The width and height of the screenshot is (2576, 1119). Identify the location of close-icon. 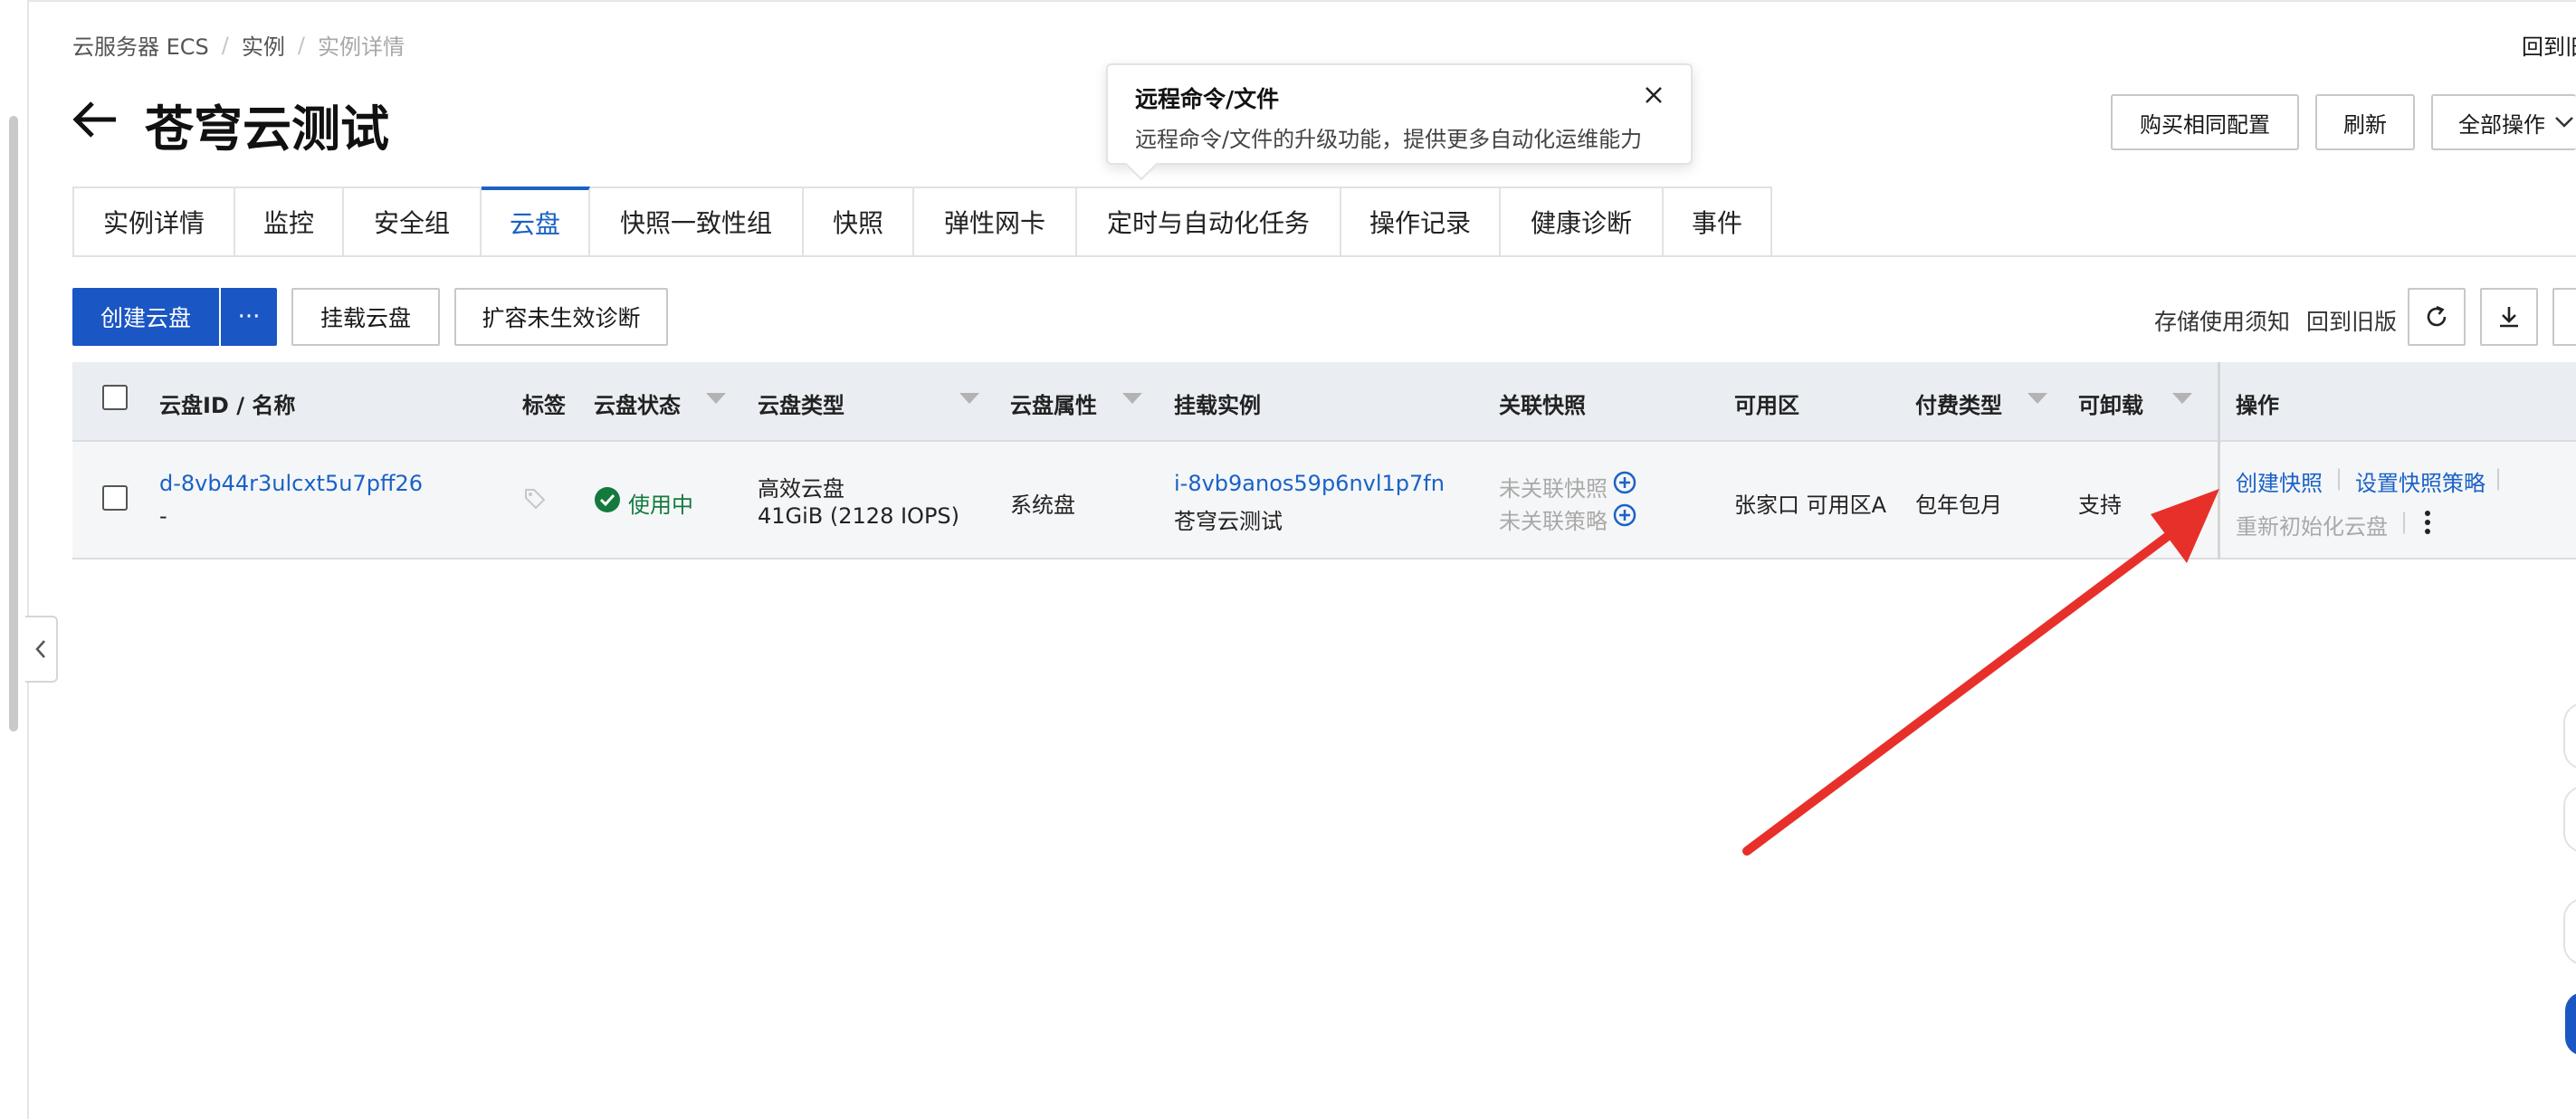
(1654, 95).